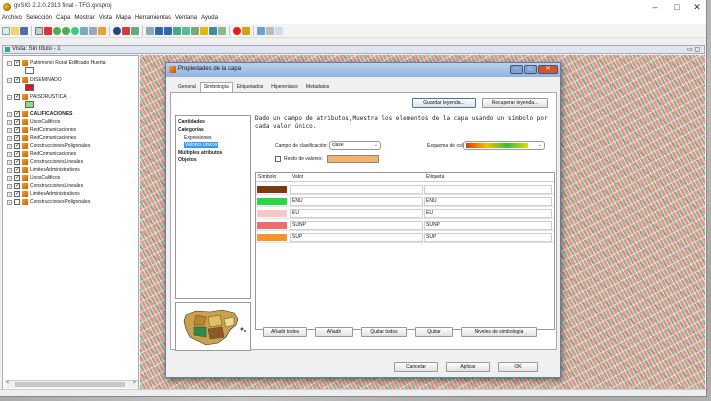 Image resolution: width=711 pixels, height=401 pixels. I want to click on zoom-previous-icon, so click(93, 30).